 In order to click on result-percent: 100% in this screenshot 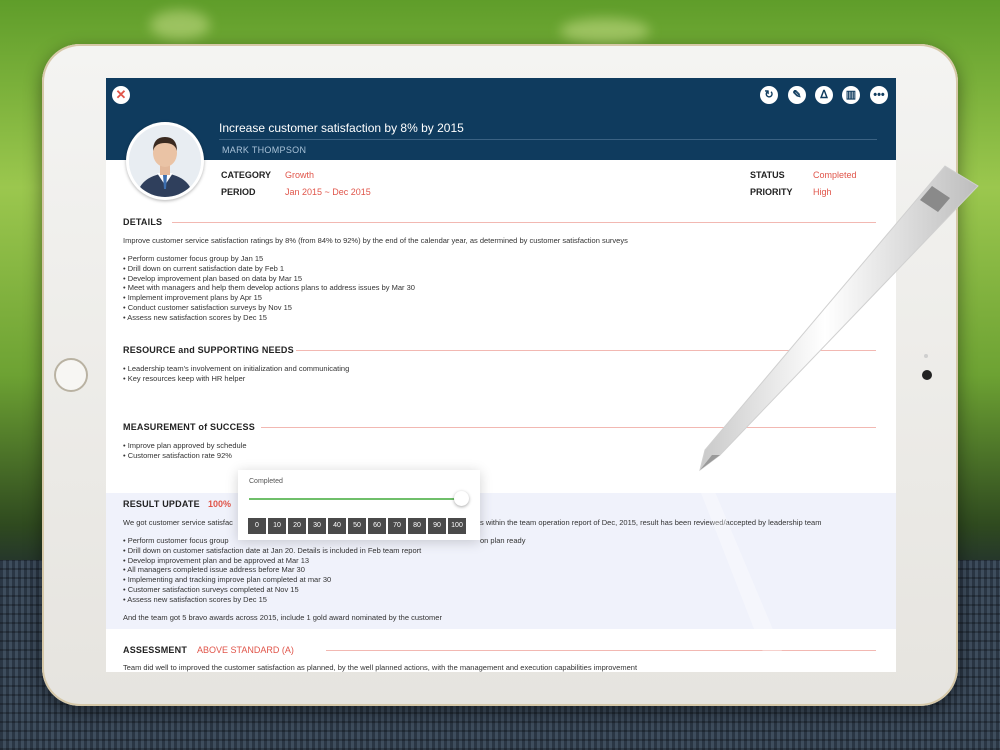, I will do `click(220, 504)`.